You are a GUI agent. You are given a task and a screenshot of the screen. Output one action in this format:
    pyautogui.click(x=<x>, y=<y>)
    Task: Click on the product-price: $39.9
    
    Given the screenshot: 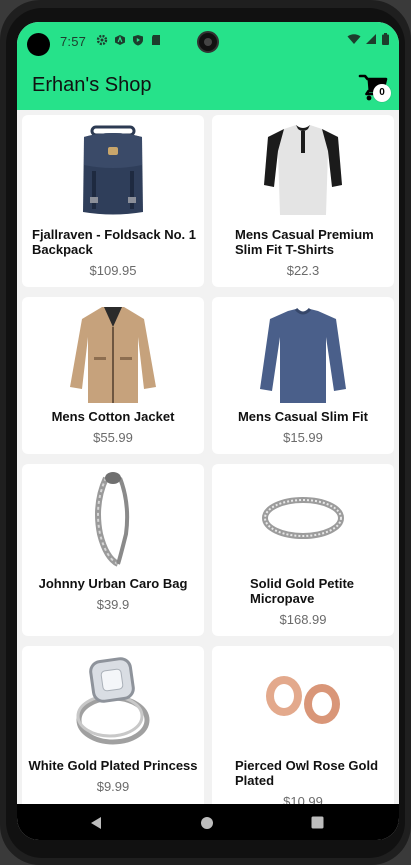 What is the action you would take?
    pyautogui.click(x=113, y=604)
    